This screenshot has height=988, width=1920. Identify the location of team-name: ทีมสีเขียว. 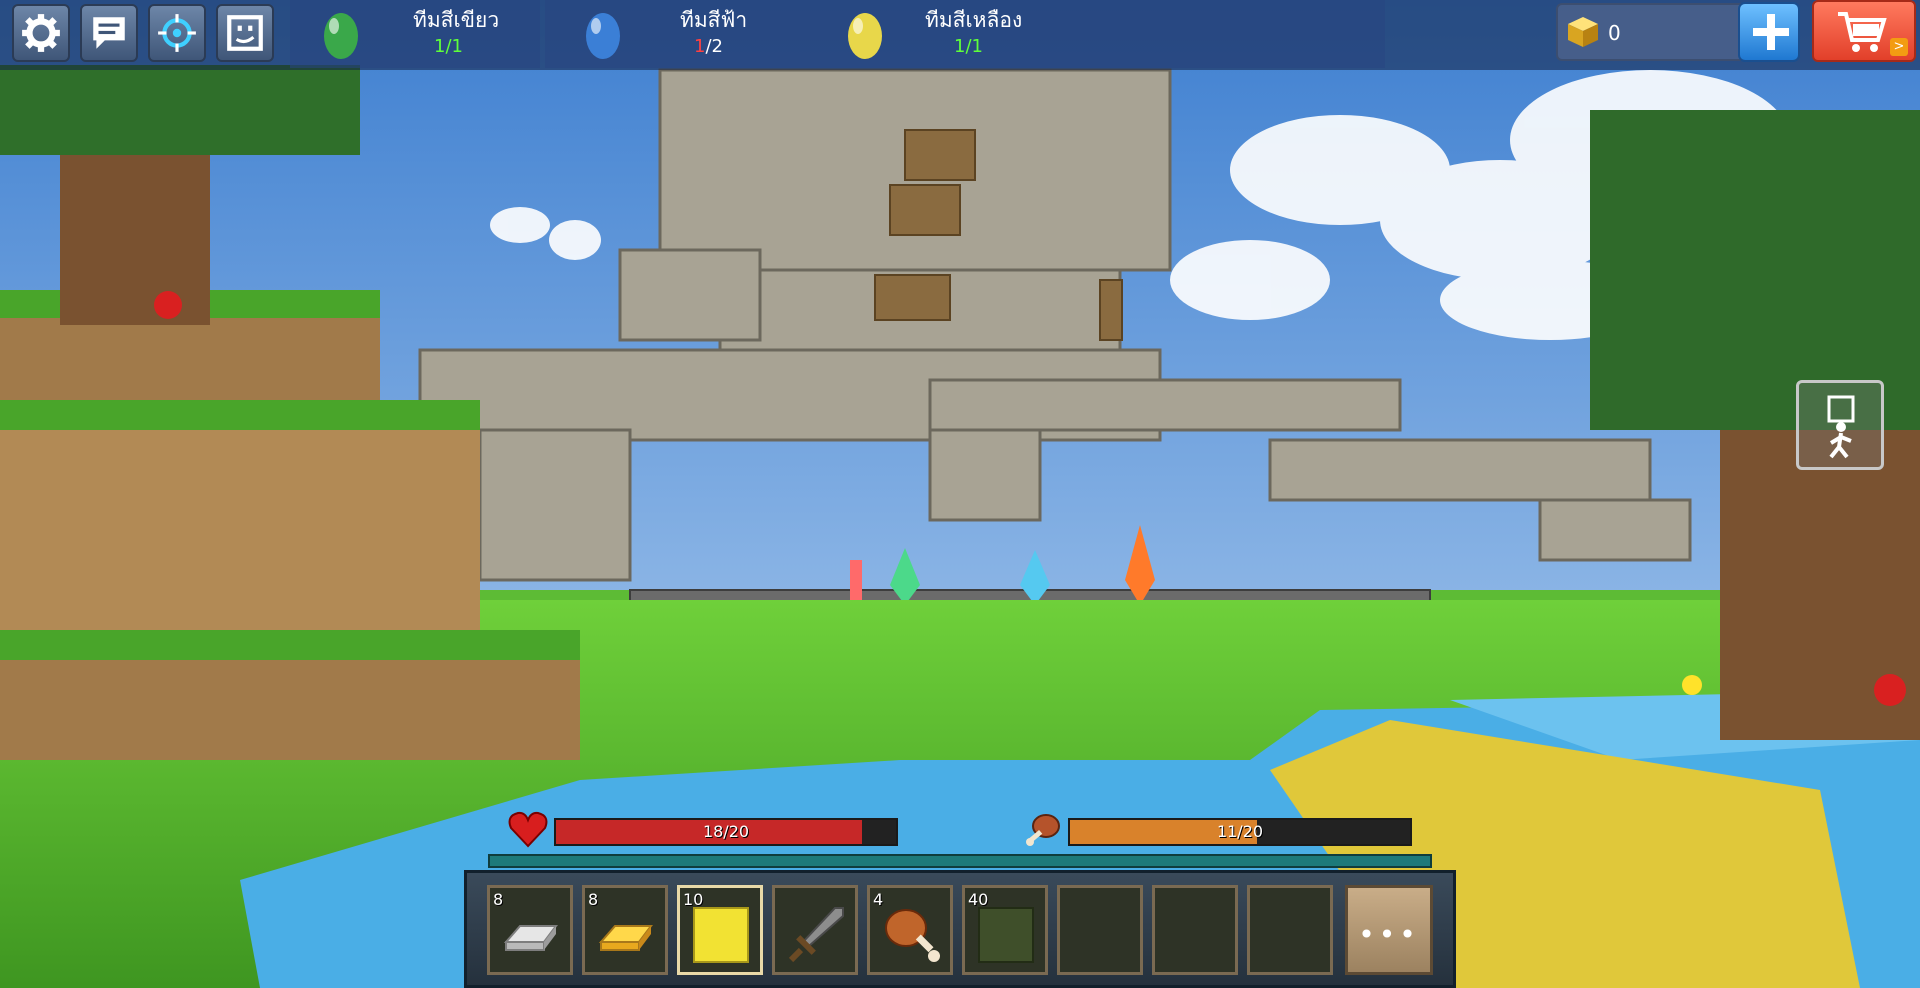
(456, 20).